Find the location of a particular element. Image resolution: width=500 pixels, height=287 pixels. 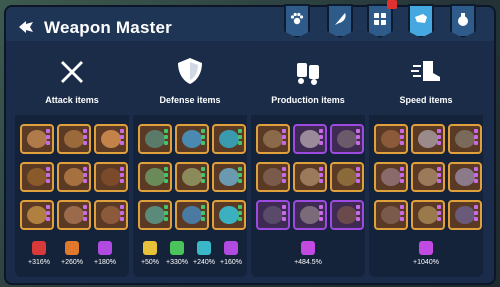

purple-boot-icon is located at coordinates (426, 248).